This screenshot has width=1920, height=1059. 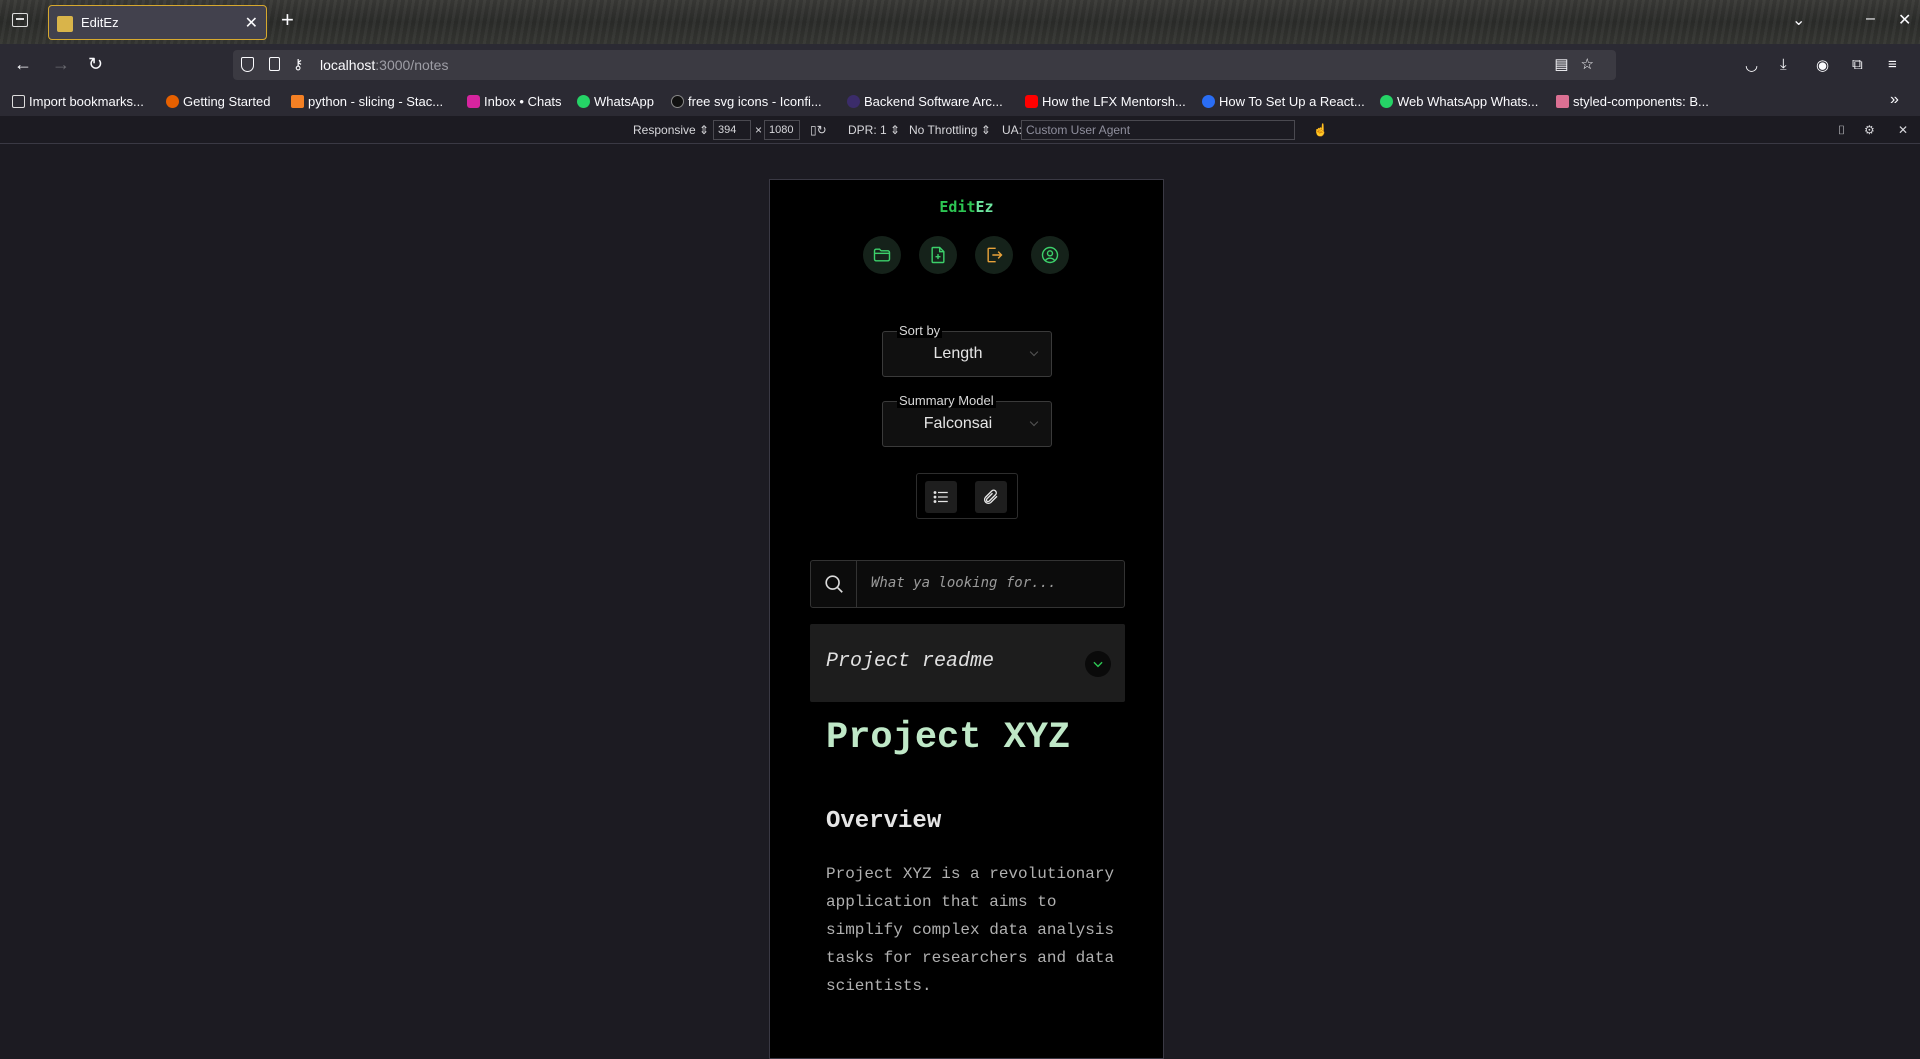 I want to click on sort-value: Length, so click(x=958, y=353).